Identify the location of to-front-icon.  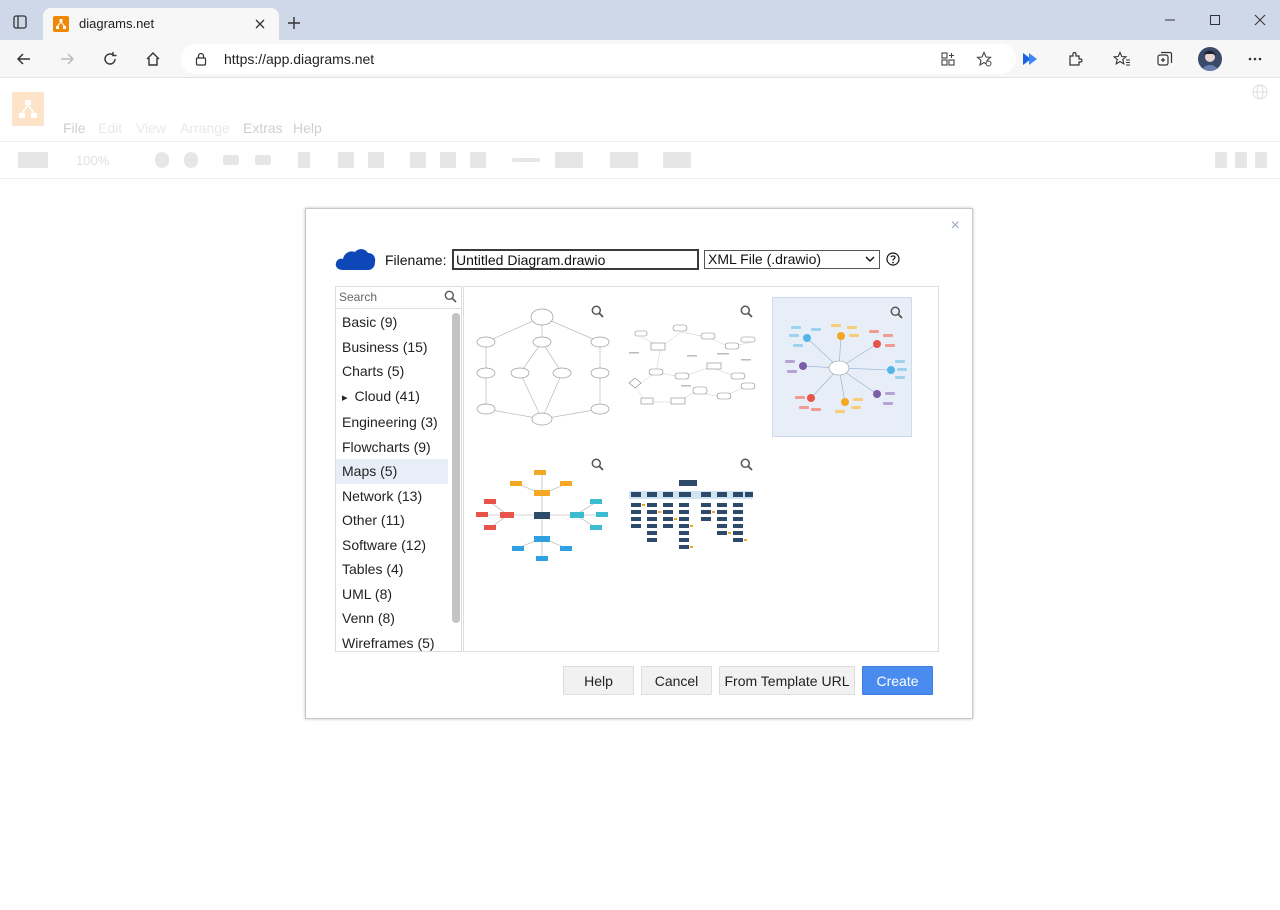
(346, 160).